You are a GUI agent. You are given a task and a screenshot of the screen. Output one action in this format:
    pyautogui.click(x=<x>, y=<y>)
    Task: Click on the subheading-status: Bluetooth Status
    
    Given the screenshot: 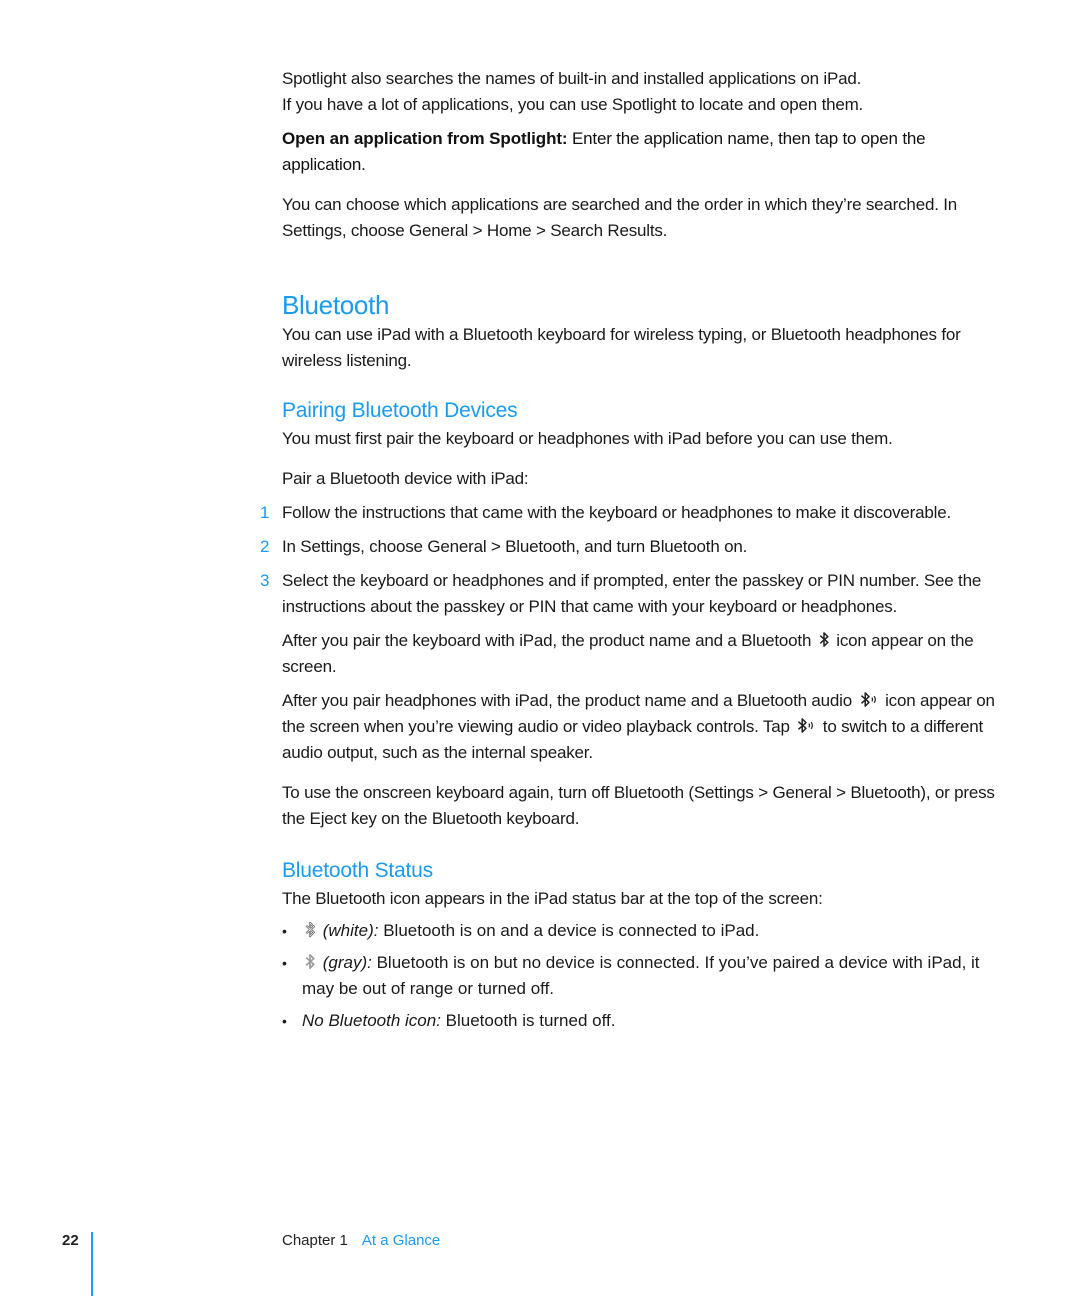 What is the action you would take?
    pyautogui.click(x=357, y=870)
    